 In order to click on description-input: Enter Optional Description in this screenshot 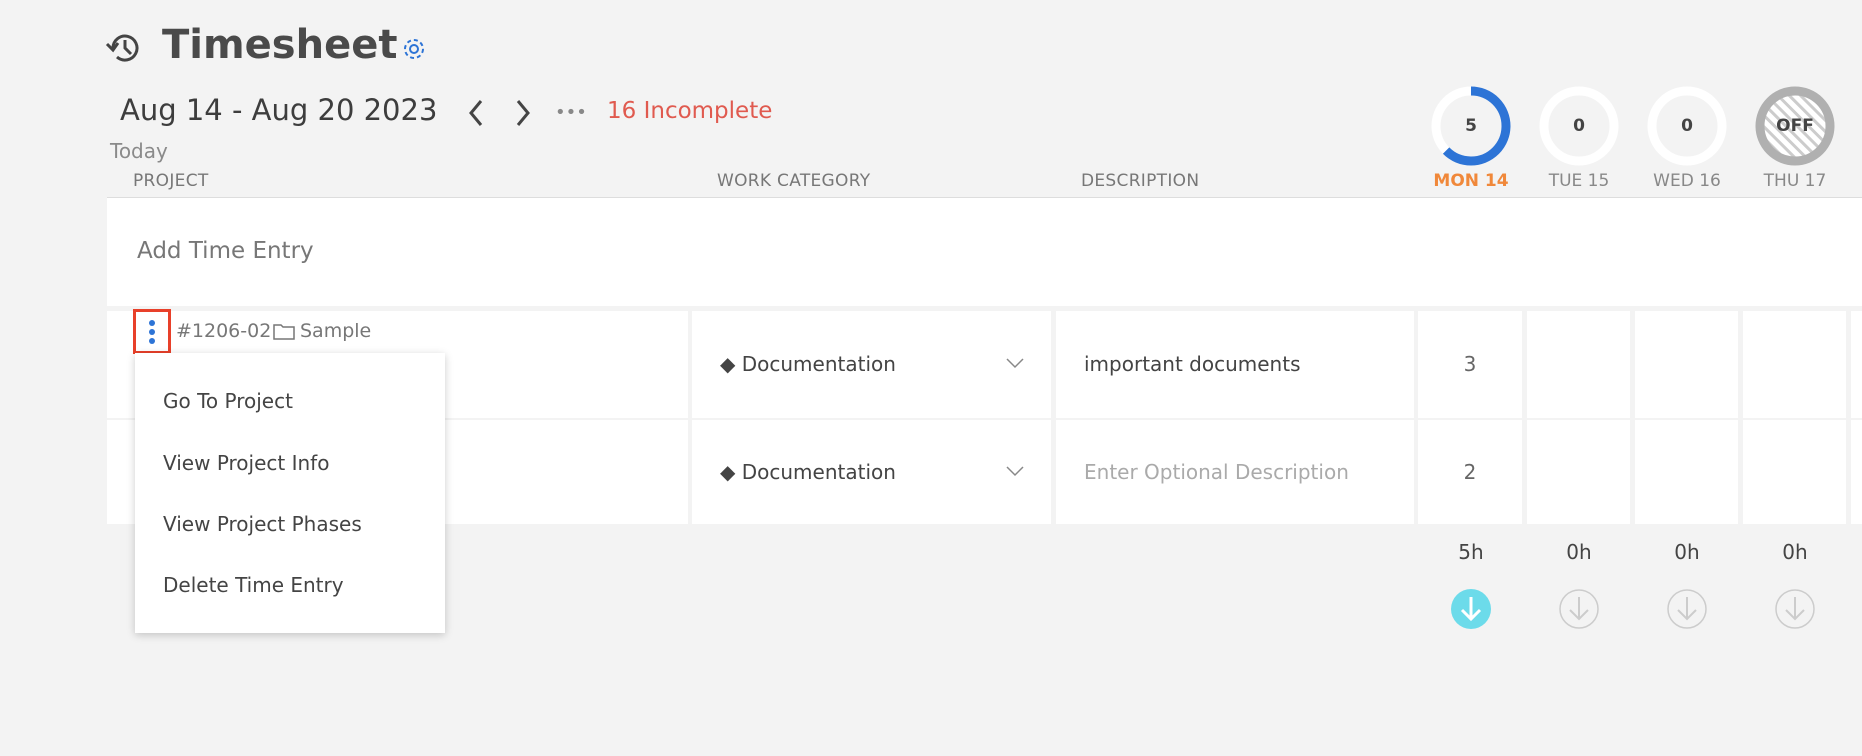, I will do `click(1235, 472)`.